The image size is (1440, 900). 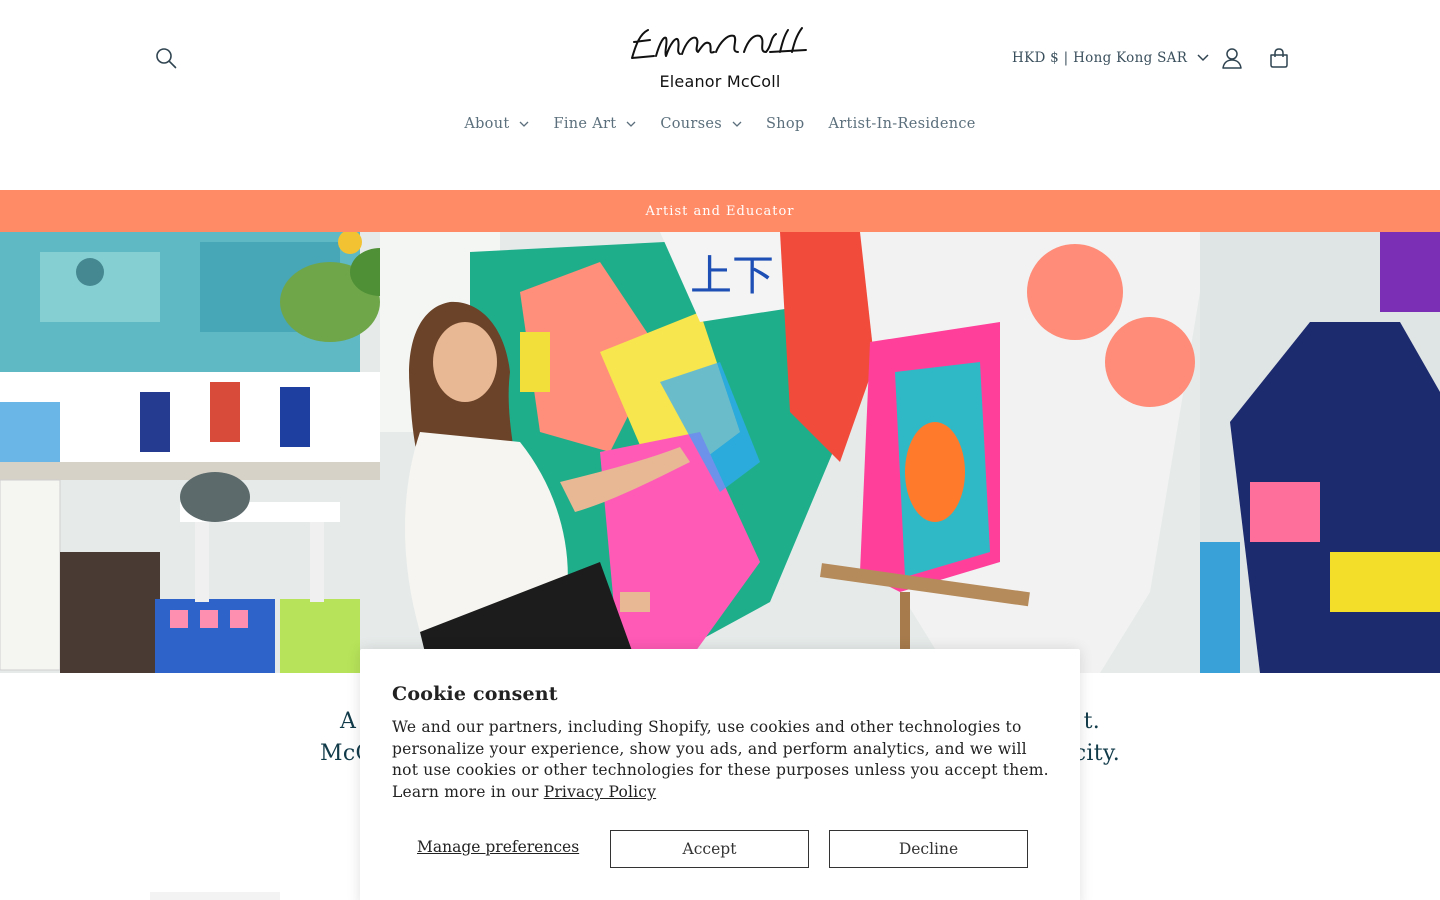 I want to click on accept-button: Accept, so click(x=709, y=849).